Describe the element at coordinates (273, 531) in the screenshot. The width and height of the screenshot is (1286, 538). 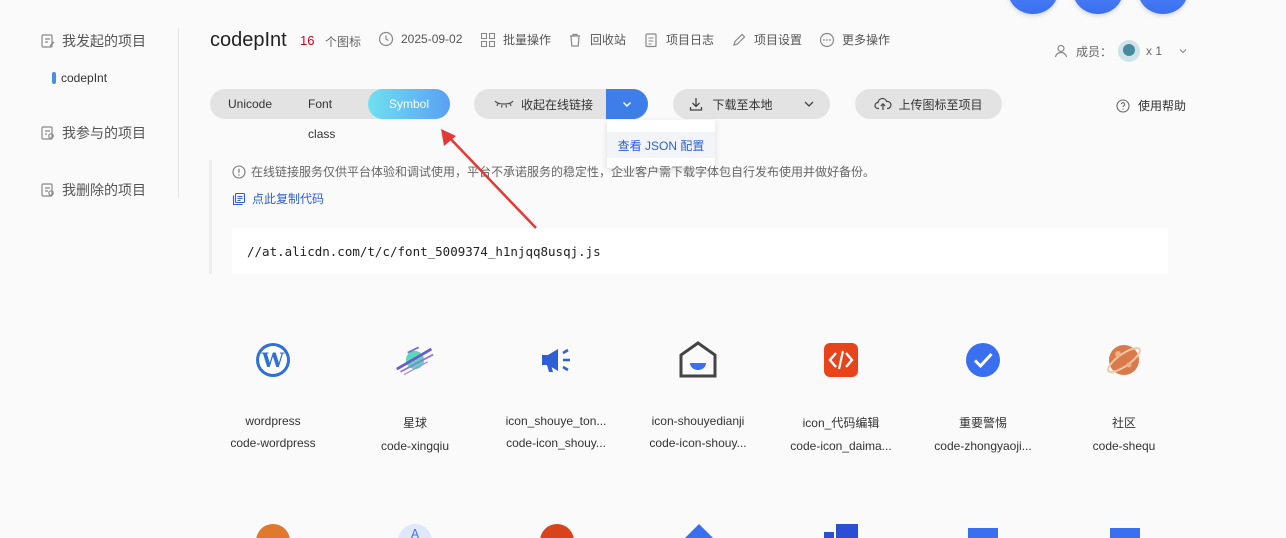
I see `partial-icon-orange` at that location.